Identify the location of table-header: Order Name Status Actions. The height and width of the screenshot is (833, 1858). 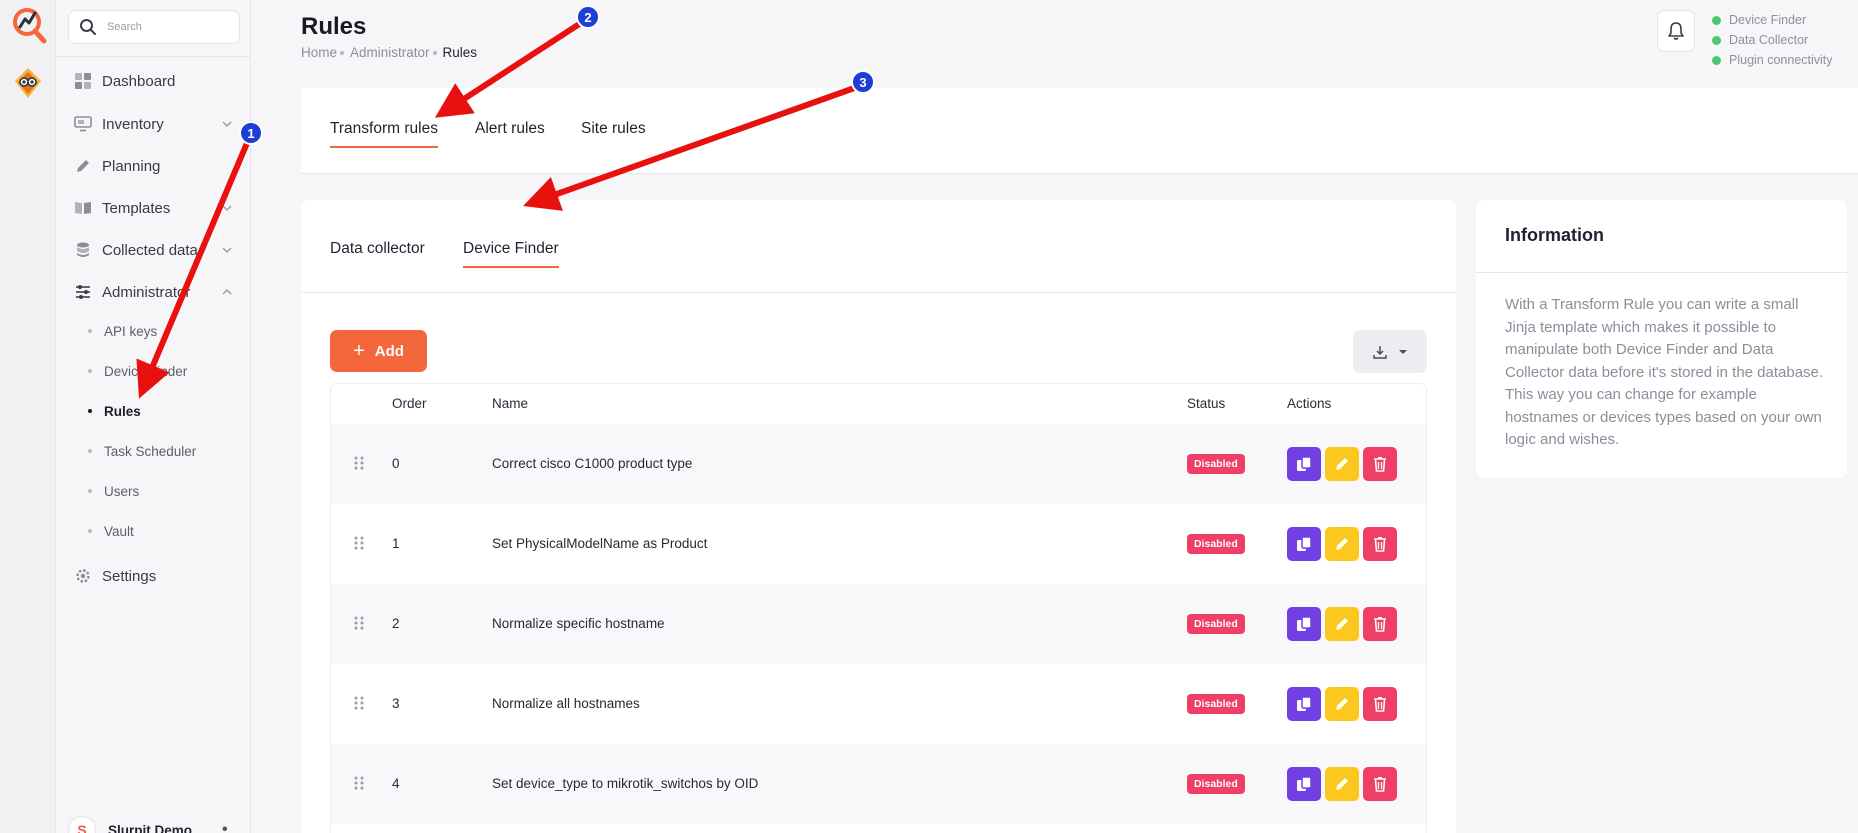
(878, 404).